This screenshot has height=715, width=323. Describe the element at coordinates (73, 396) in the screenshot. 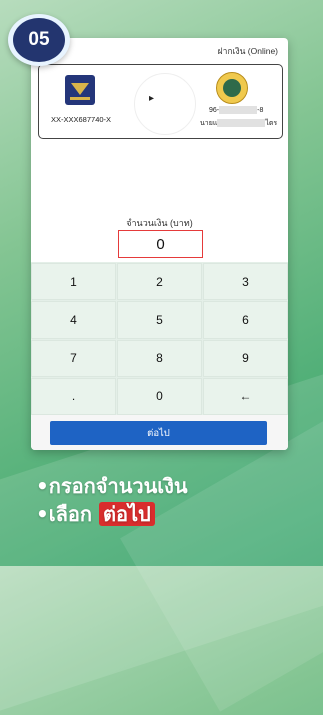

I see `key-decimal: .` at that location.